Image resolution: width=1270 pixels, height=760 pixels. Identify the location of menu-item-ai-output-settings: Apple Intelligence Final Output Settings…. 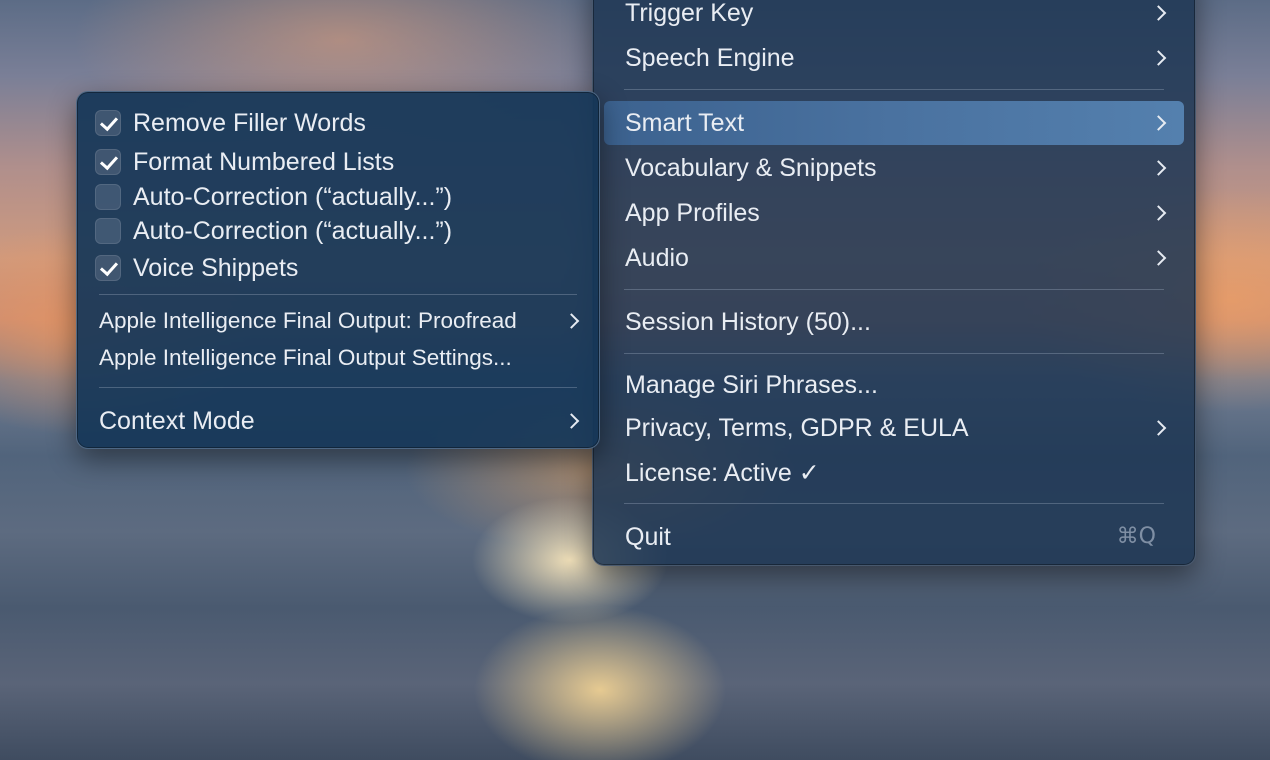
(340, 358).